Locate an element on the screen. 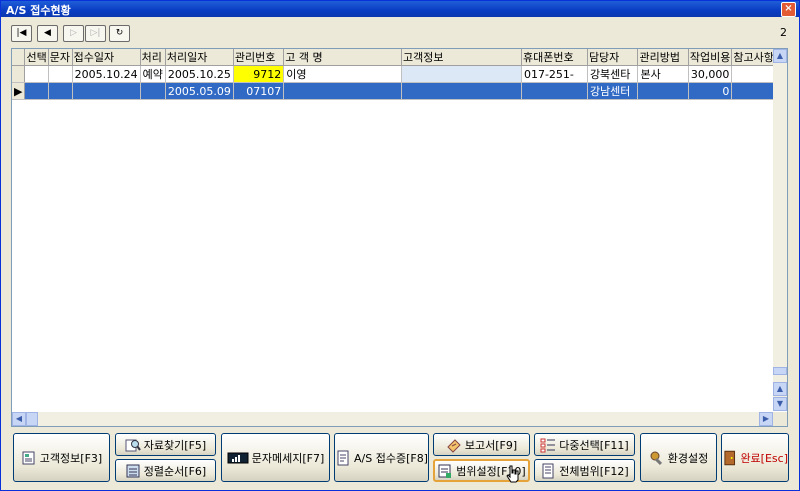  exit-door-icon is located at coordinates (730, 457).